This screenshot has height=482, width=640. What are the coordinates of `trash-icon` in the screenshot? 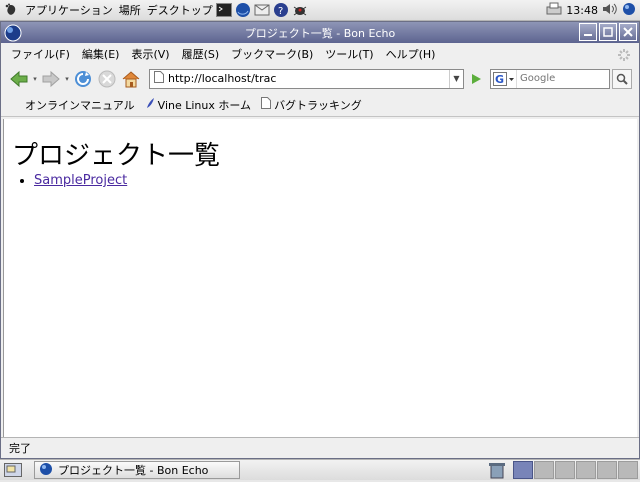 It's located at (497, 471).